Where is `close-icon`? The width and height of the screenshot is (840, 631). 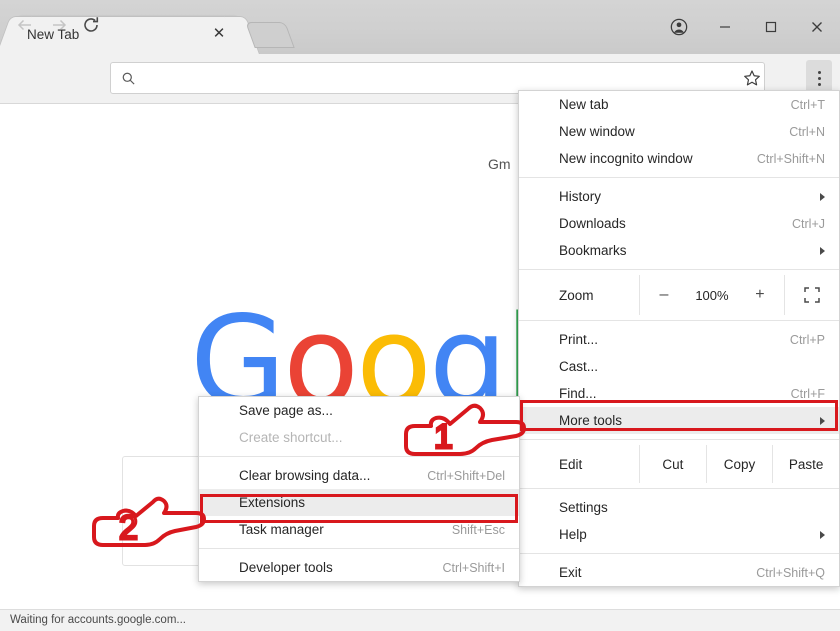
close-icon is located at coordinates (817, 27).